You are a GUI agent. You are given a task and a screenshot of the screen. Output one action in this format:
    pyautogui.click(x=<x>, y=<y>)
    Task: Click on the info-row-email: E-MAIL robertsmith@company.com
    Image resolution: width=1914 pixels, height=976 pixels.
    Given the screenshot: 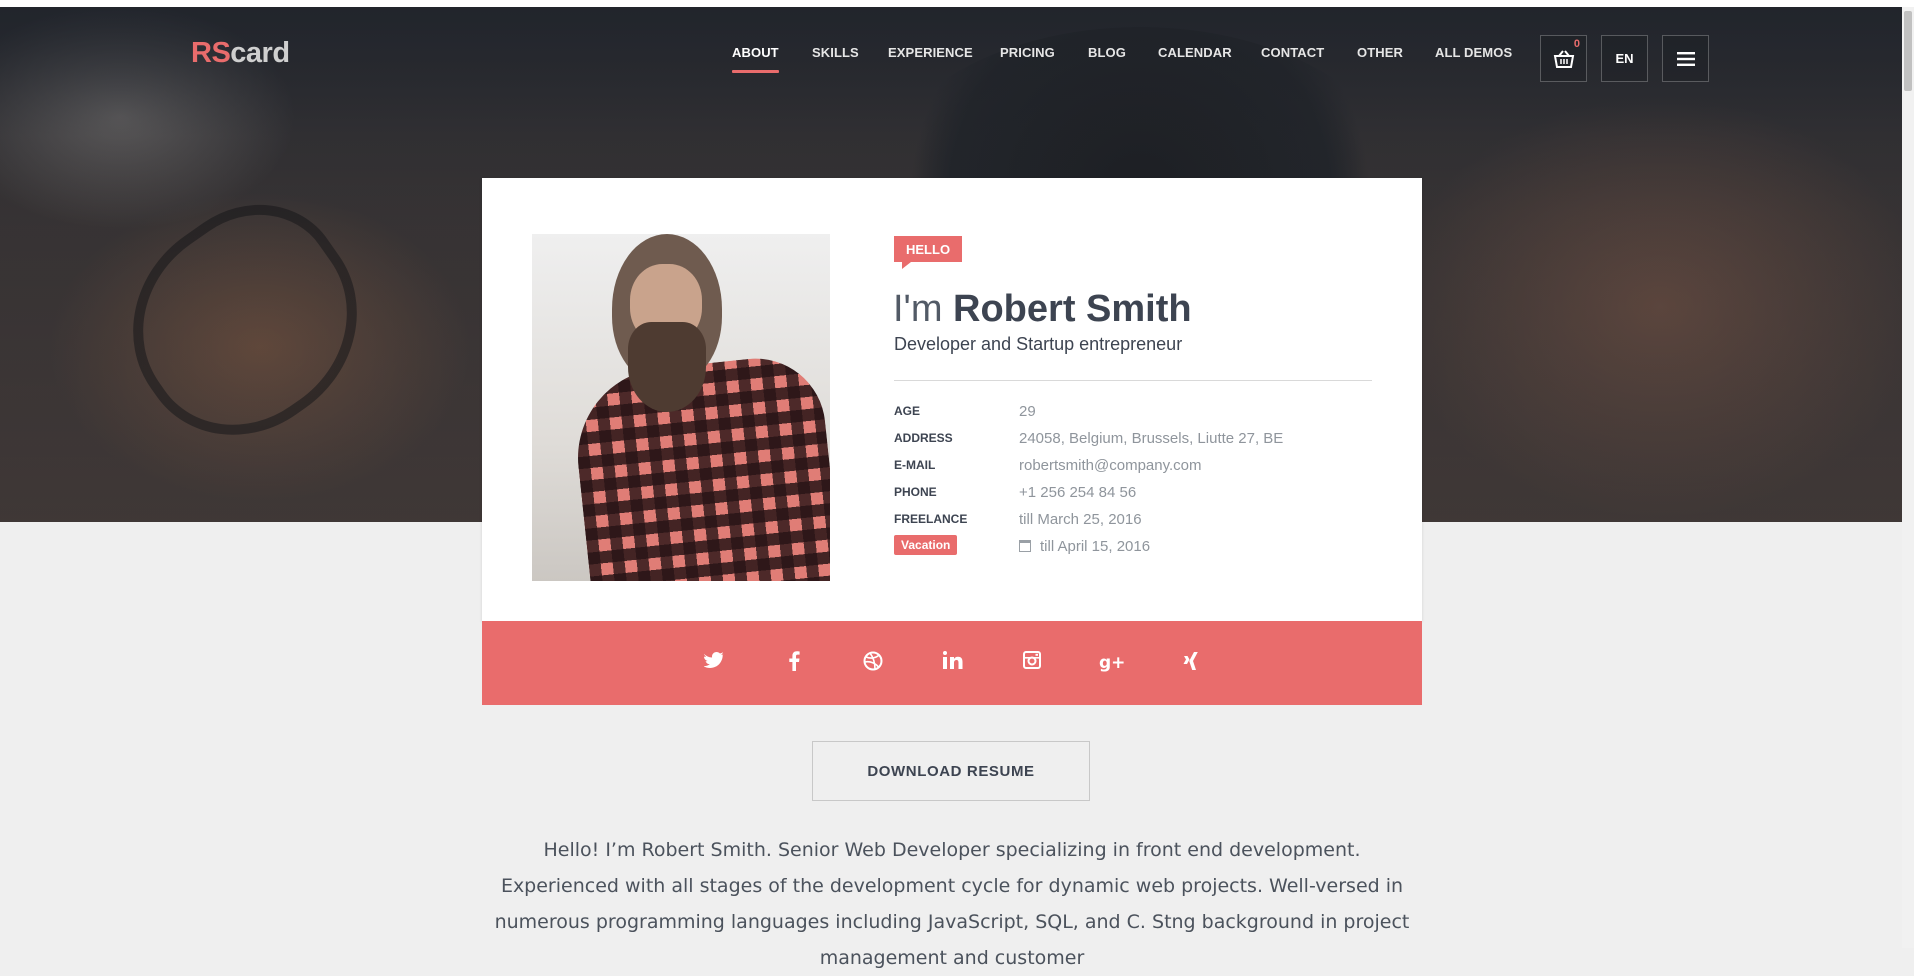 What is the action you would take?
    pyautogui.click(x=1134, y=467)
    